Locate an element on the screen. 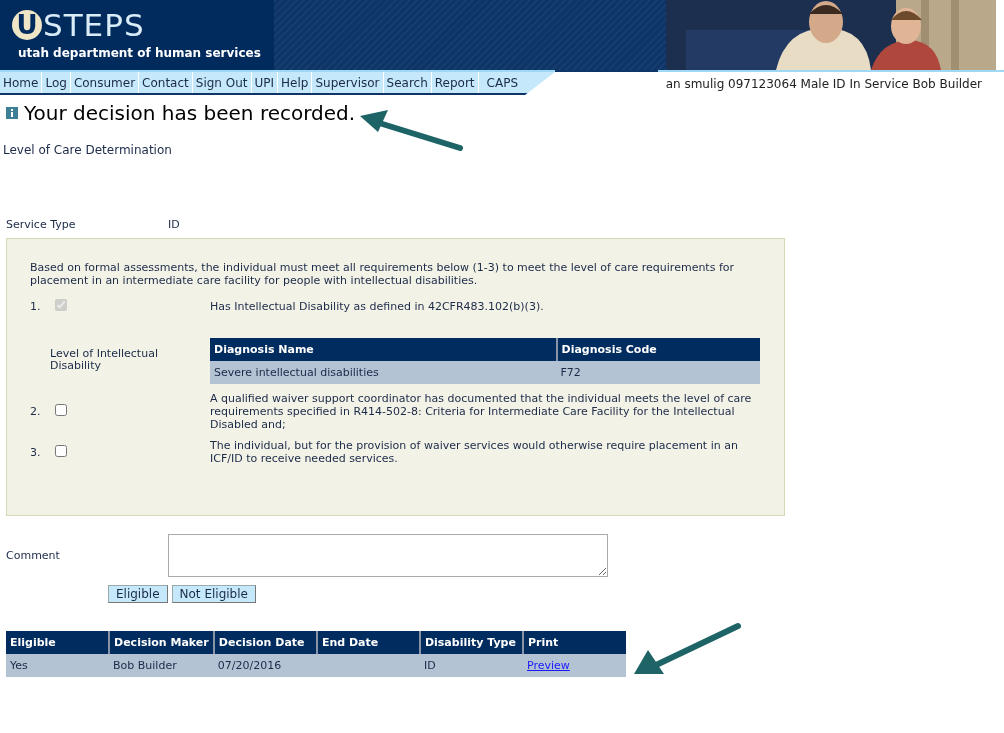  column-header: Print is located at coordinates (574, 642).